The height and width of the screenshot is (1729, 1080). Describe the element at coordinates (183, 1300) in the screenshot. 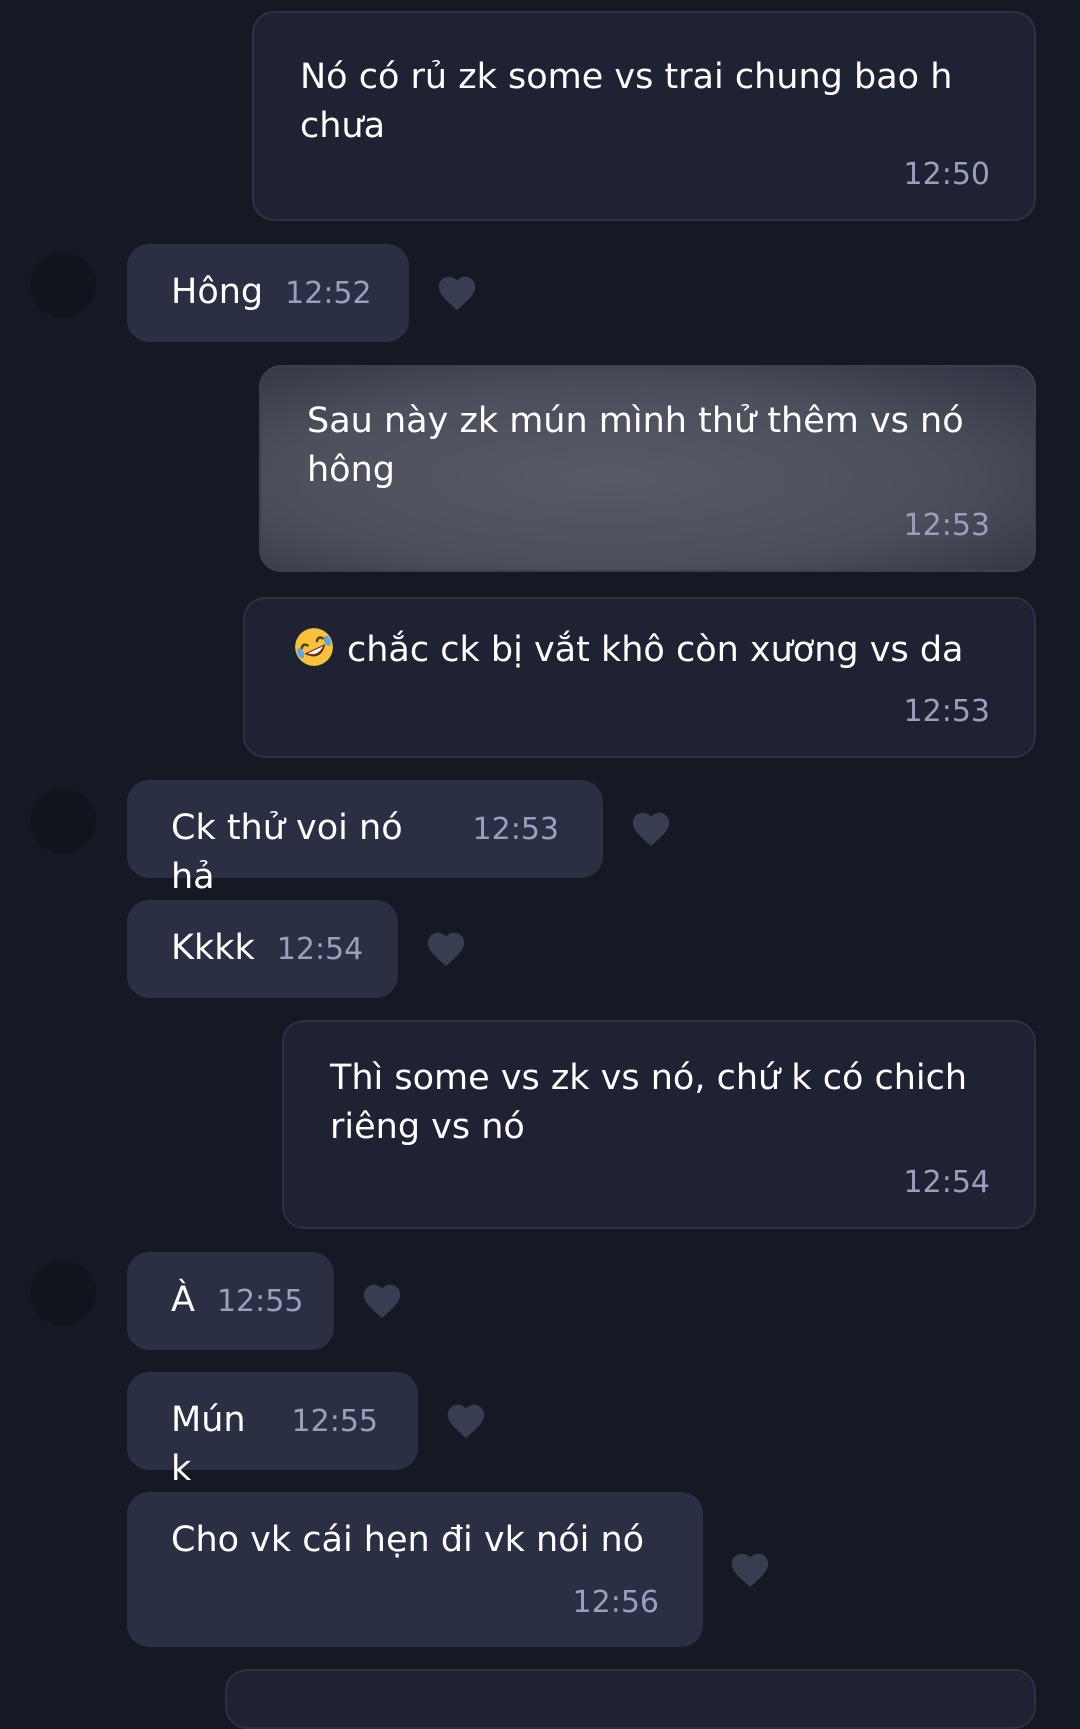

I see `message-text: À` at that location.